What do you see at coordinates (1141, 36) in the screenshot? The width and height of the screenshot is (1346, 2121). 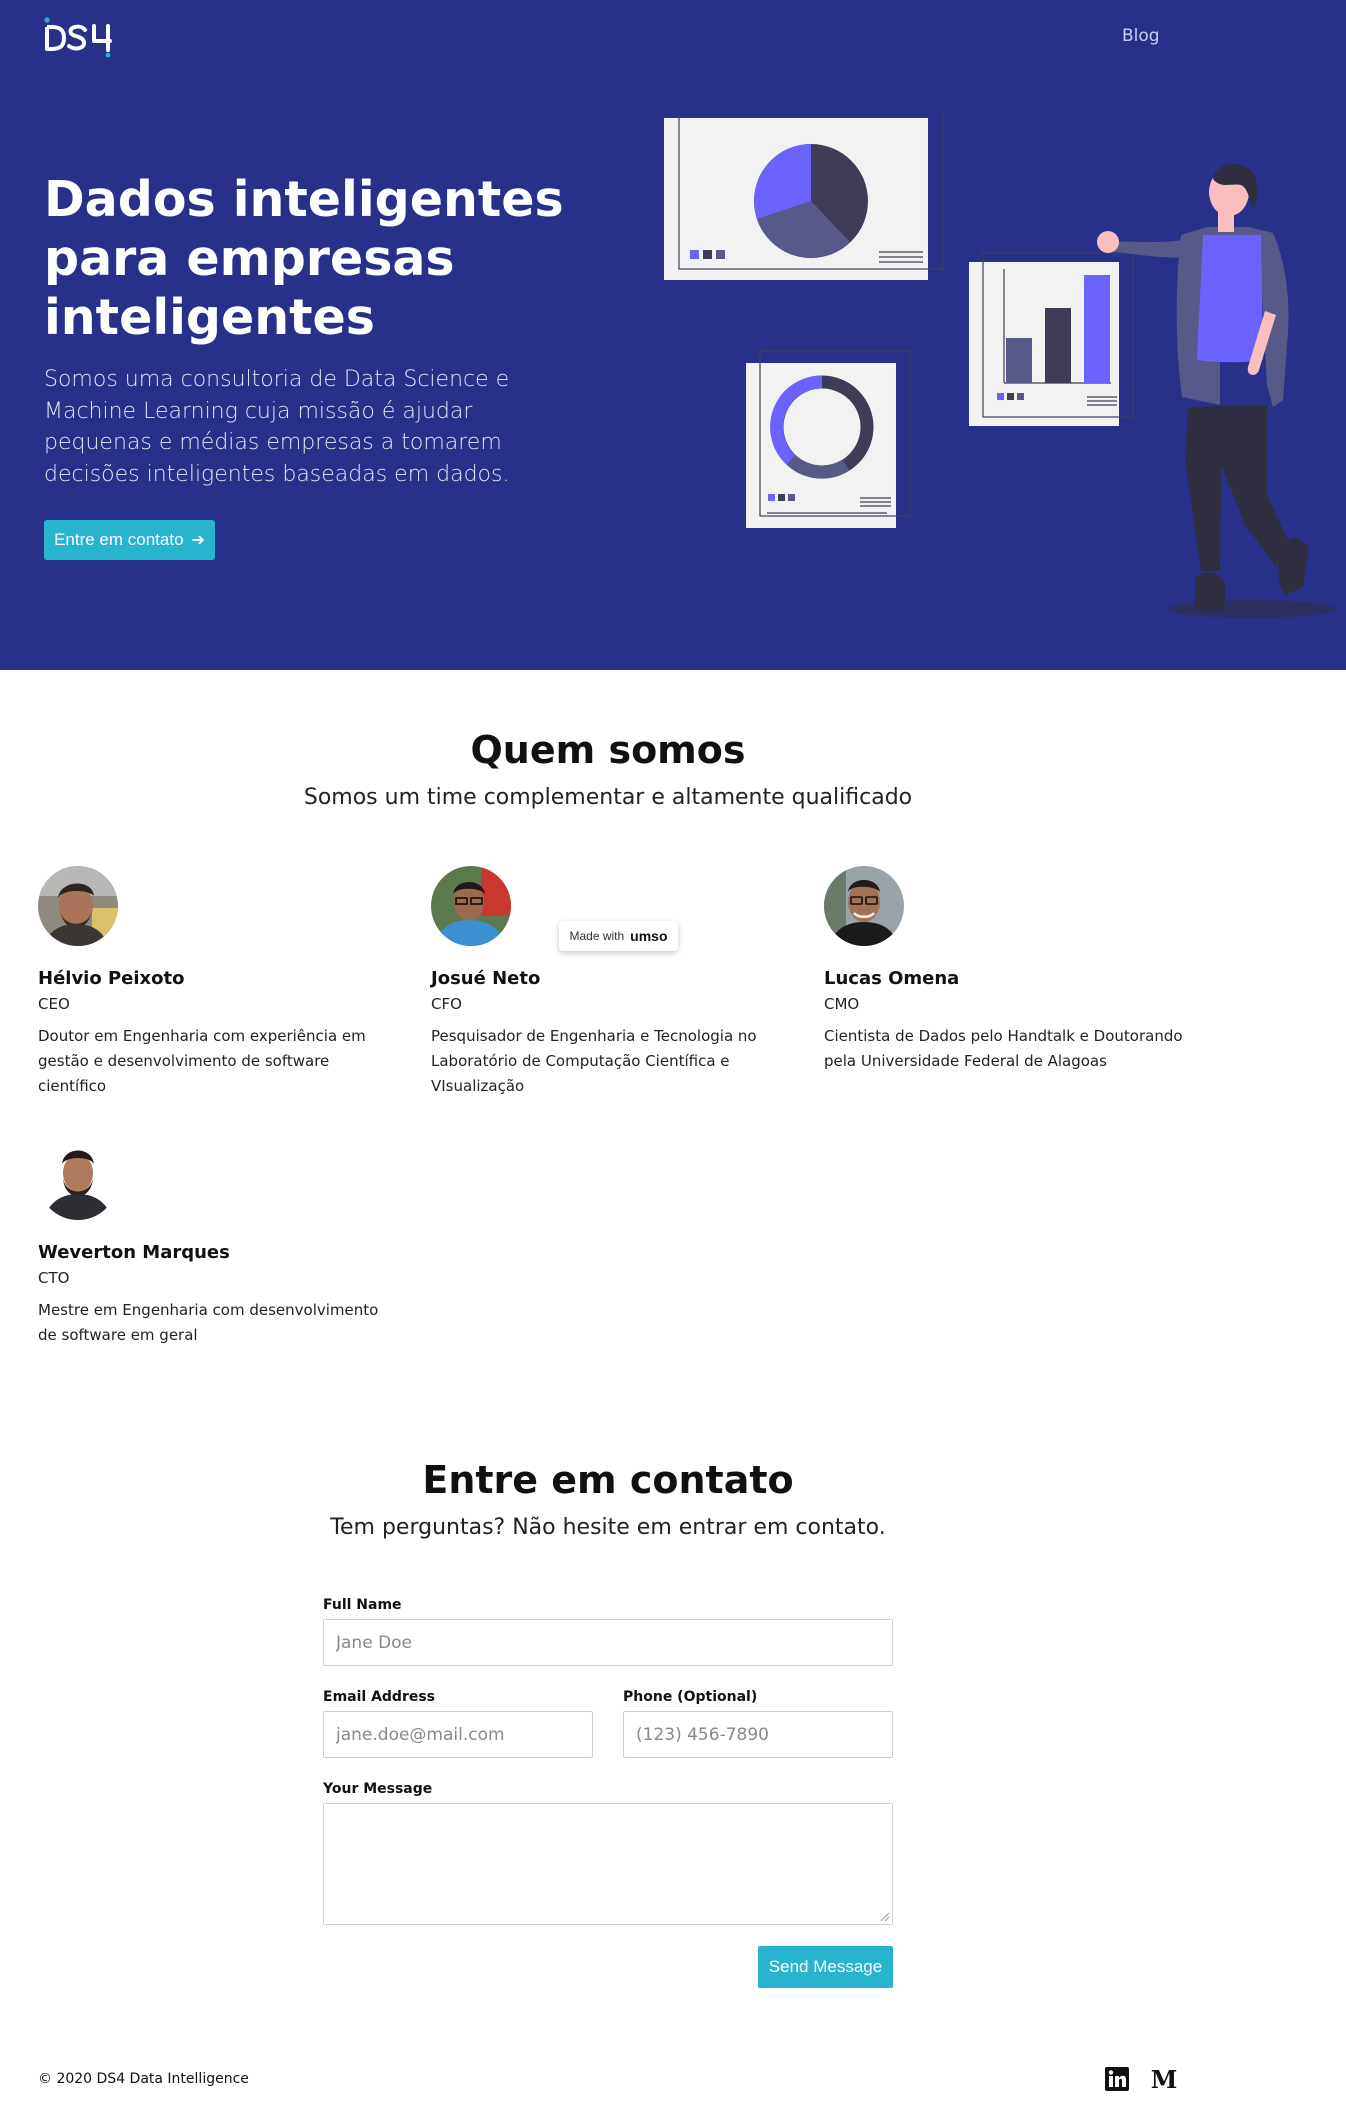 I see `nav-blog-link: Blog` at bounding box center [1141, 36].